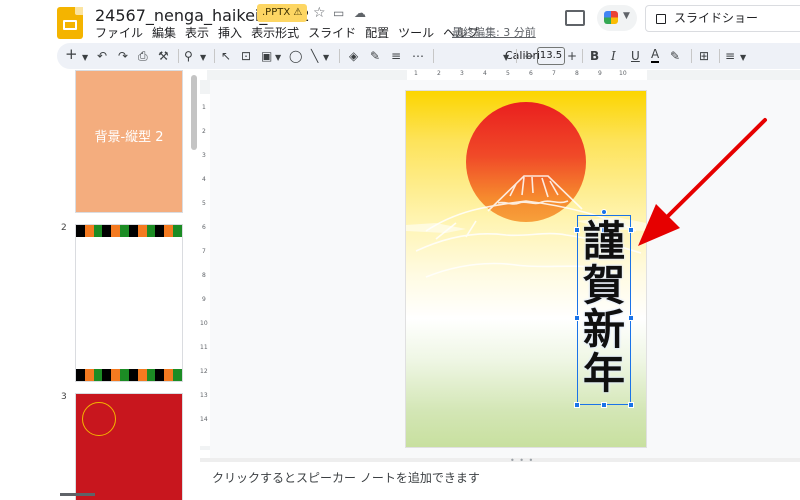 The height and width of the screenshot is (500, 800). I want to click on image-icon: ▣, so click(266, 56).